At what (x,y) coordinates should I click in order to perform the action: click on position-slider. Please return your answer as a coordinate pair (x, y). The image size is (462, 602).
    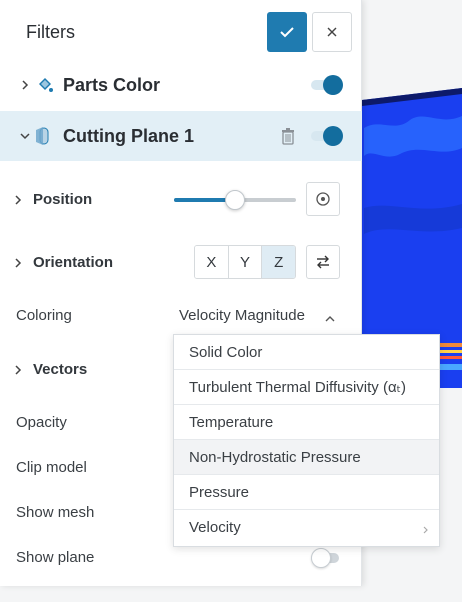
    Looking at the image, I should click on (235, 200).